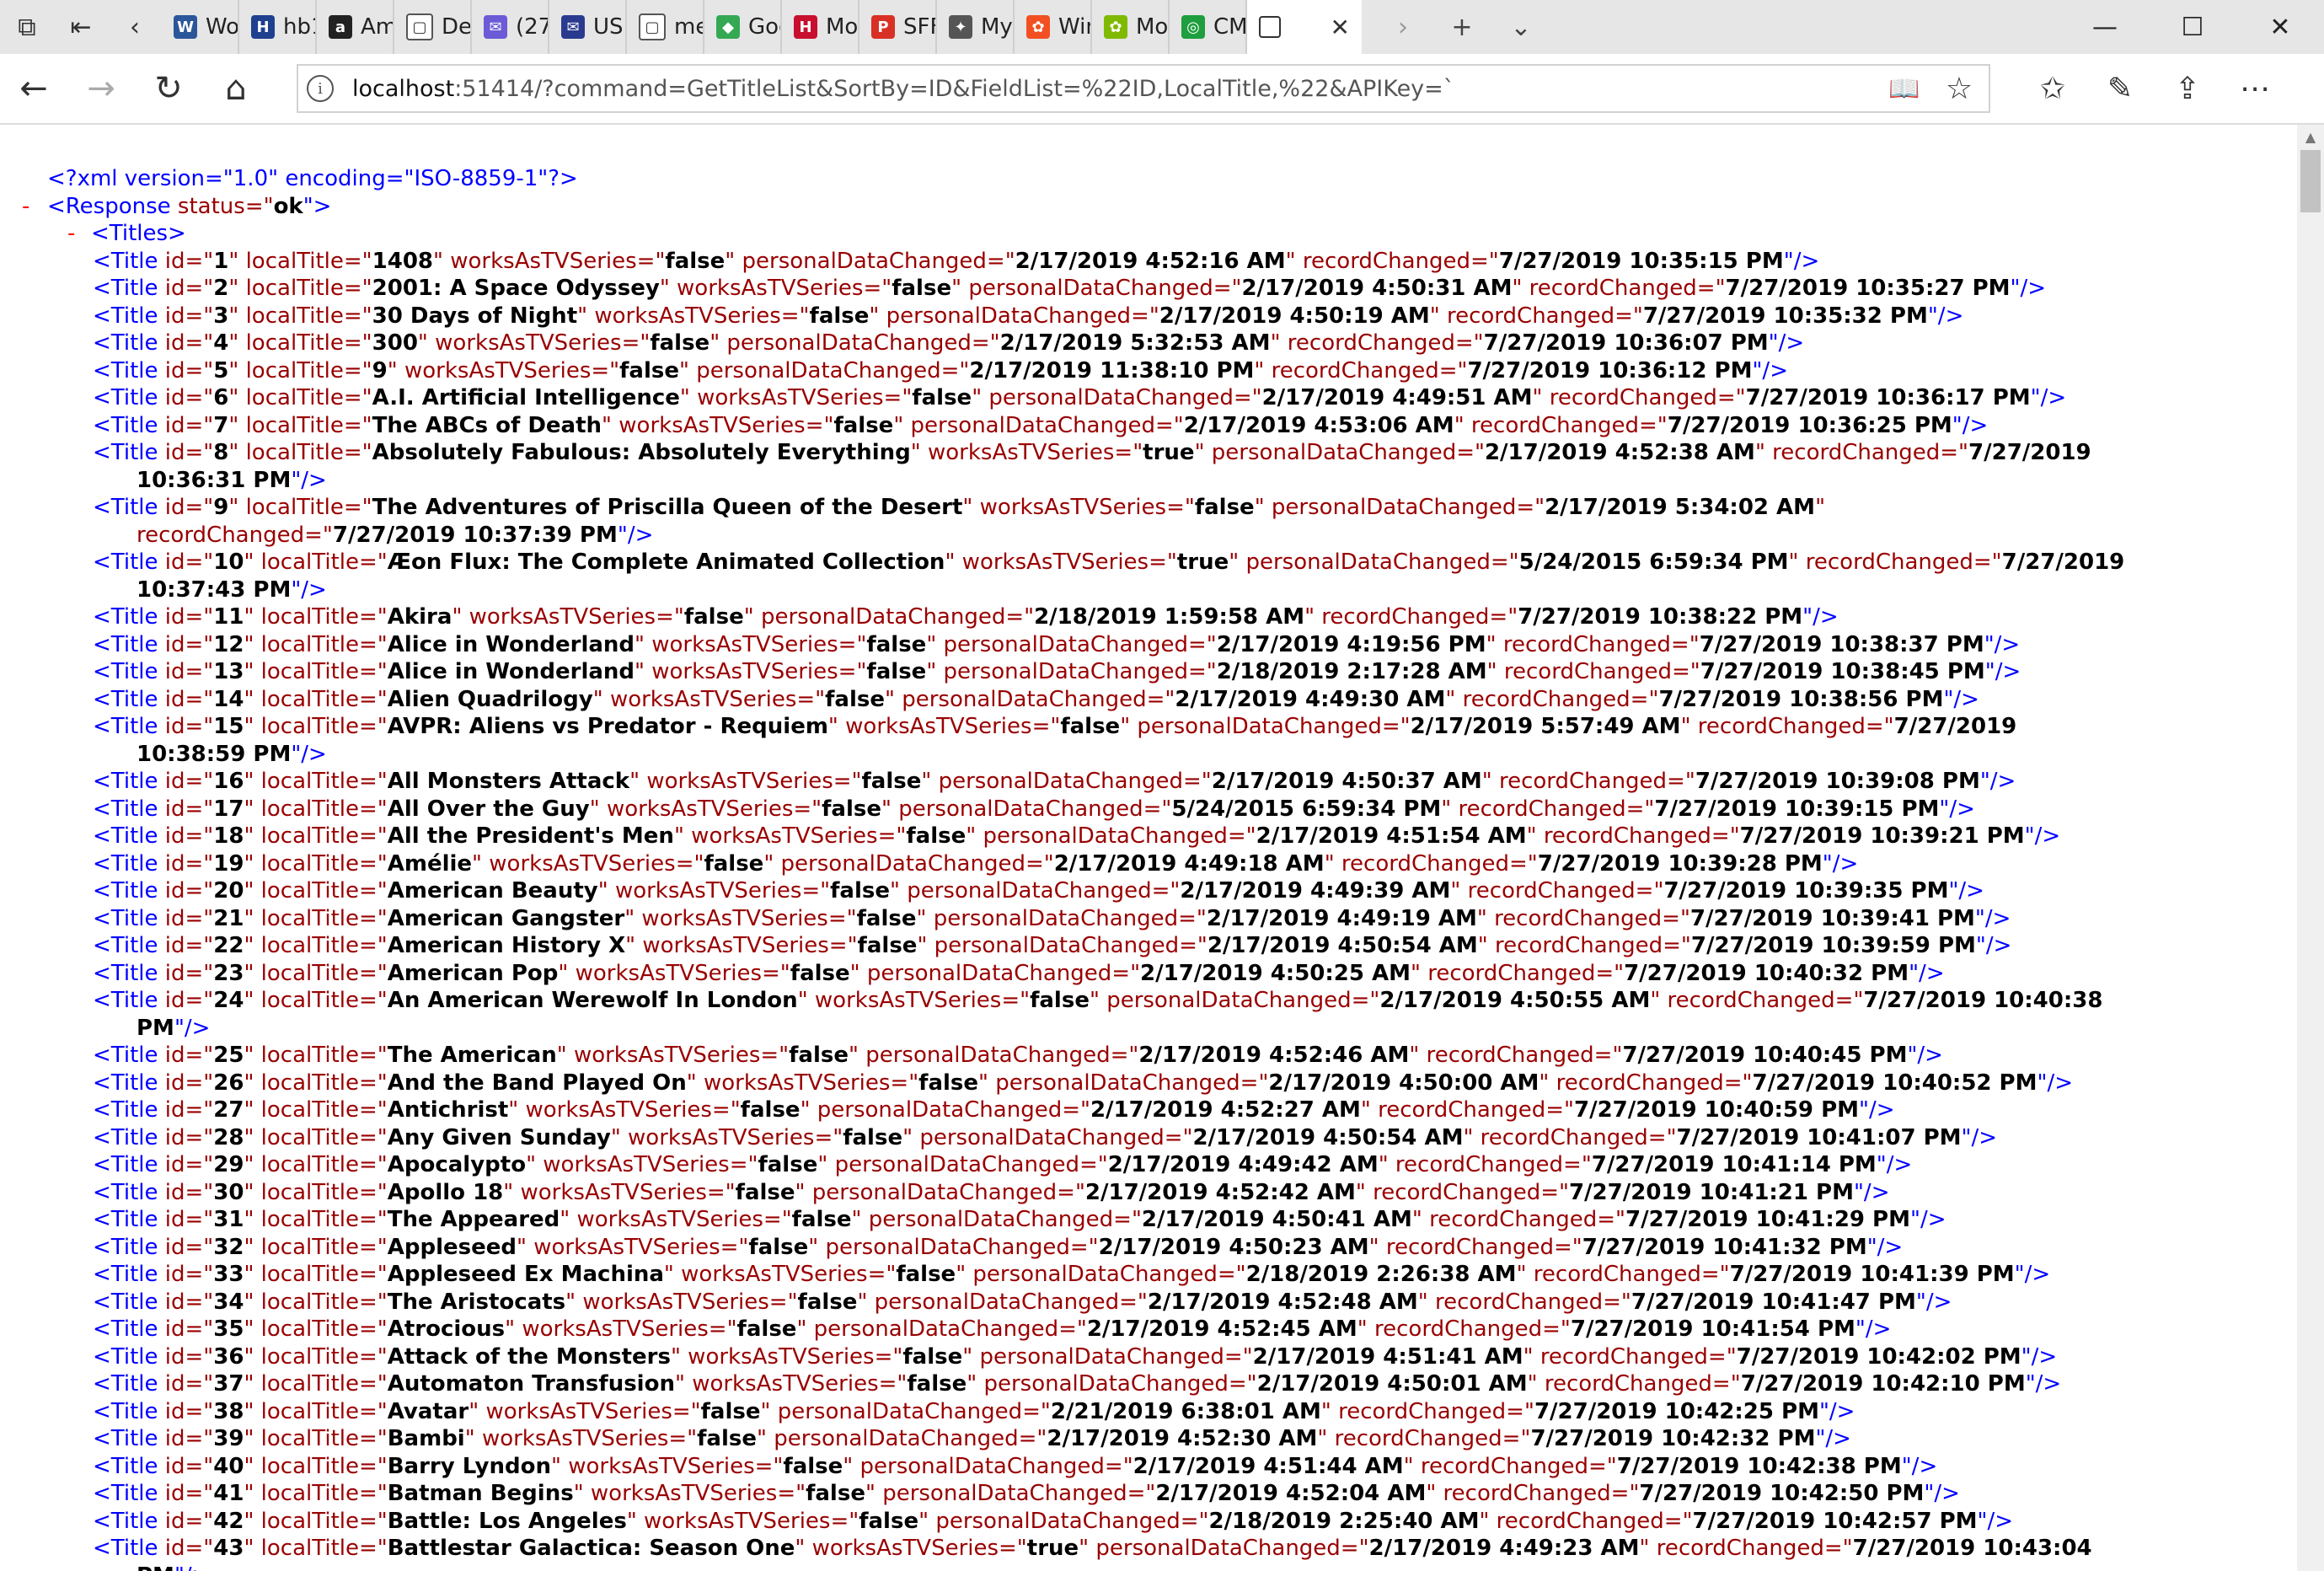 This screenshot has width=2324, height=1571. What do you see at coordinates (1404, 1083) in the screenshot?
I see `personal-data-value: 2/17/2019 4:50:00 AM` at bounding box center [1404, 1083].